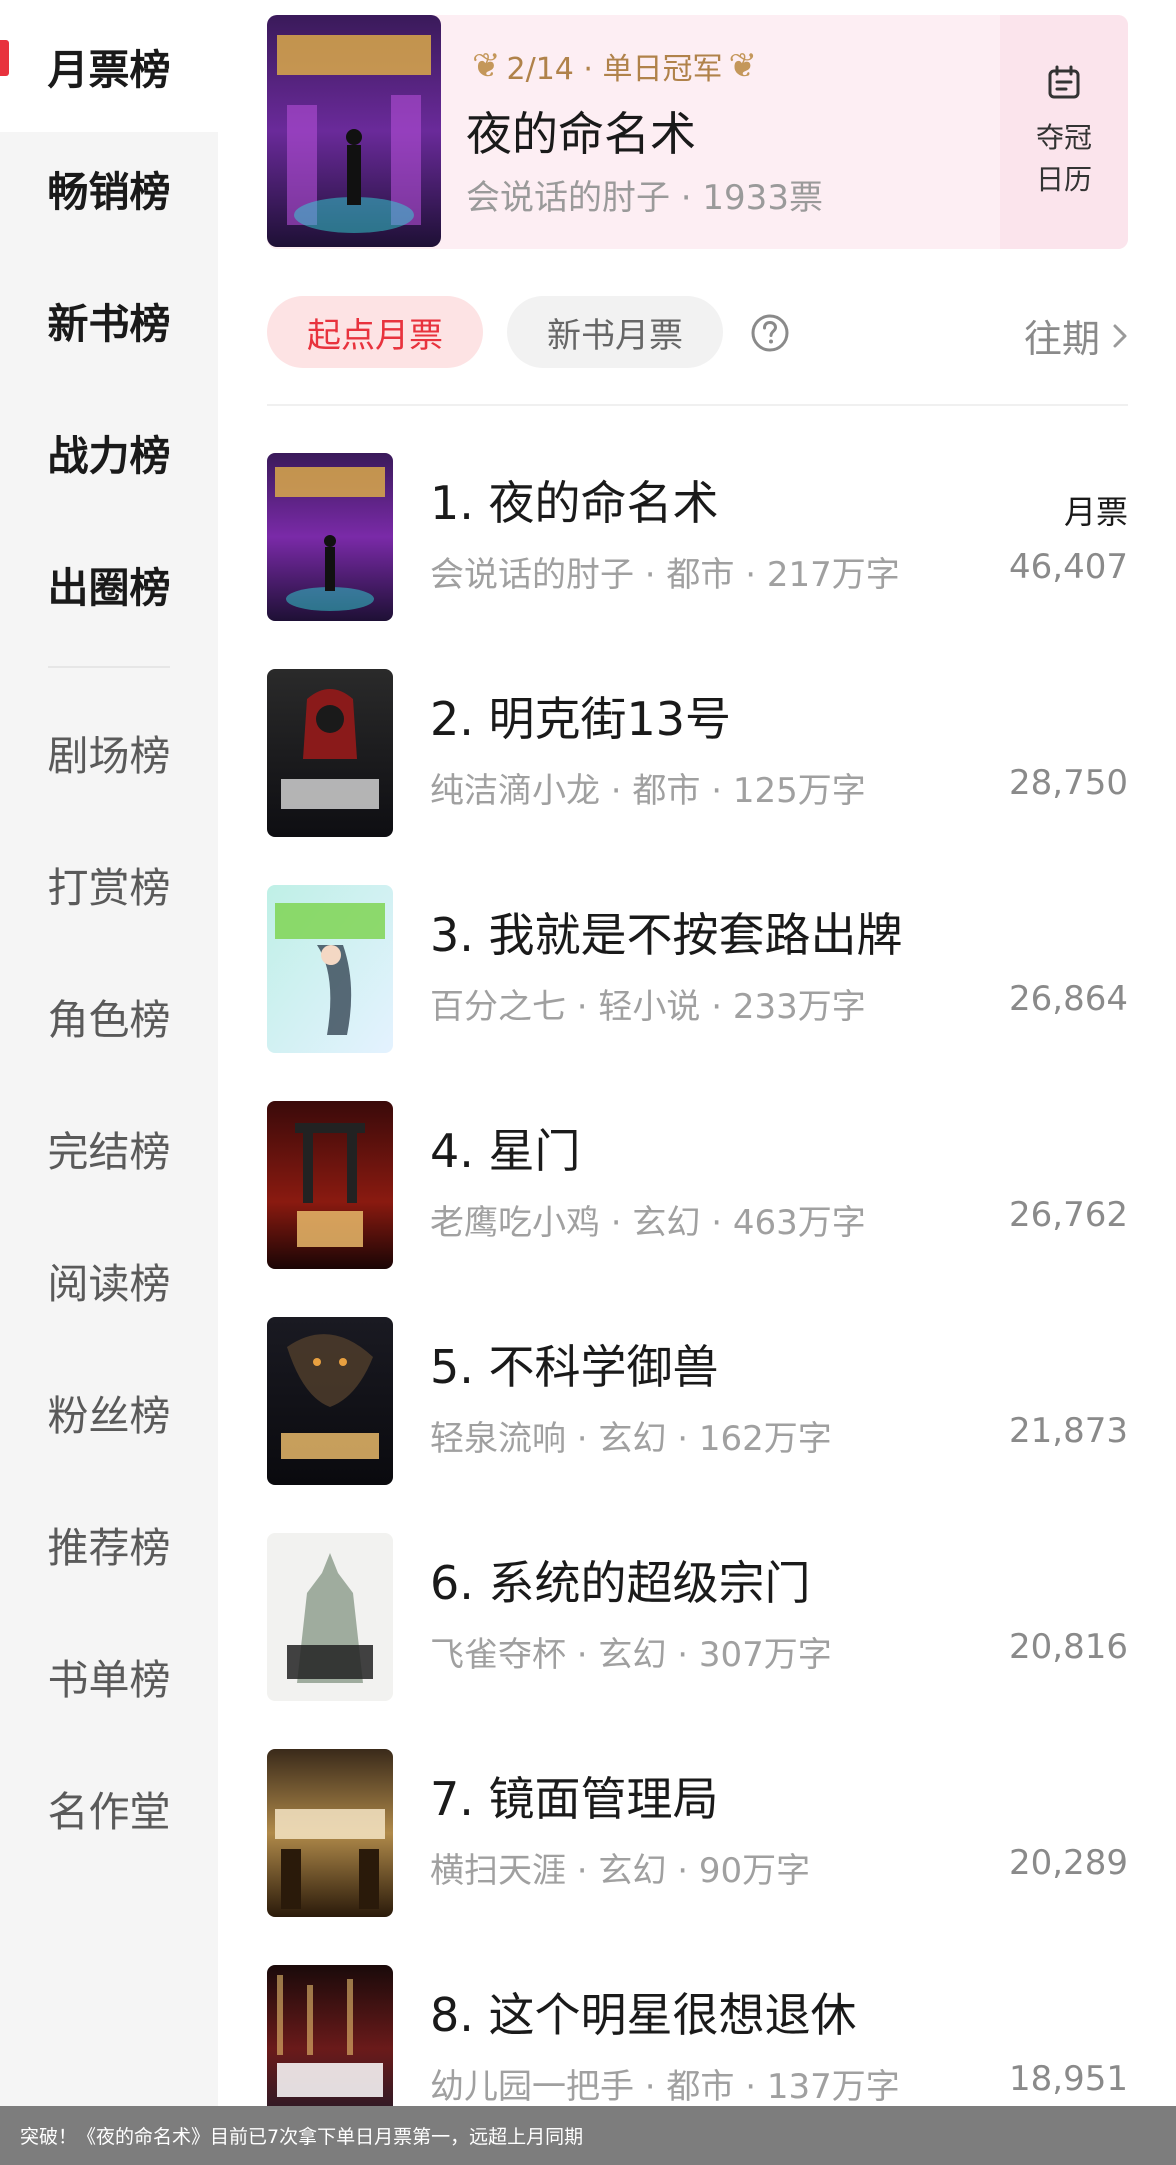  Describe the element at coordinates (109, 192) in the screenshot. I see `sidebar-item-label: 畅销榜` at that location.